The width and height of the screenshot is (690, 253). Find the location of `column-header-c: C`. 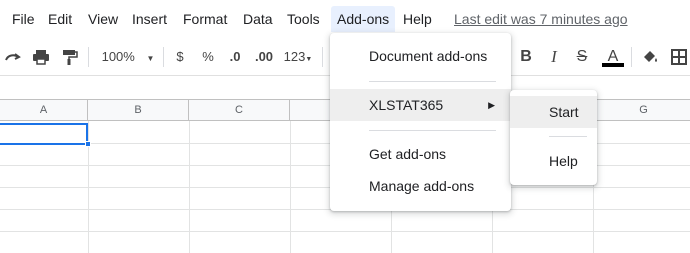

column-header-c: C is located at coordinates (239, 110).